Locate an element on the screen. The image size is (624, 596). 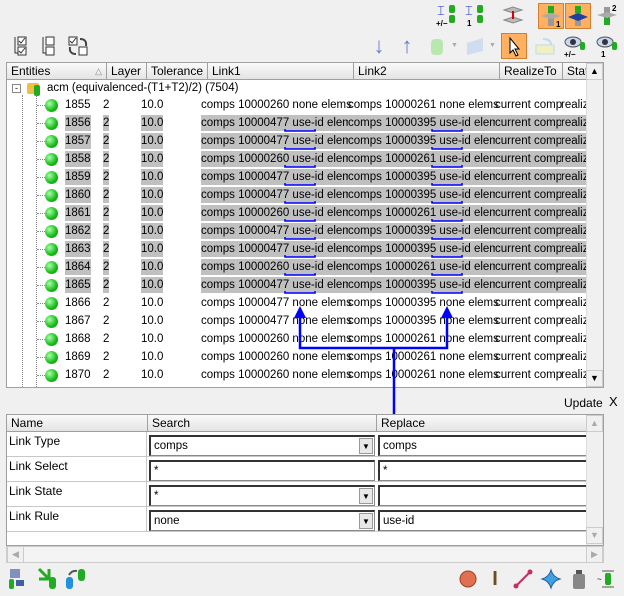
area-icon is located at coordinates (551, 579).